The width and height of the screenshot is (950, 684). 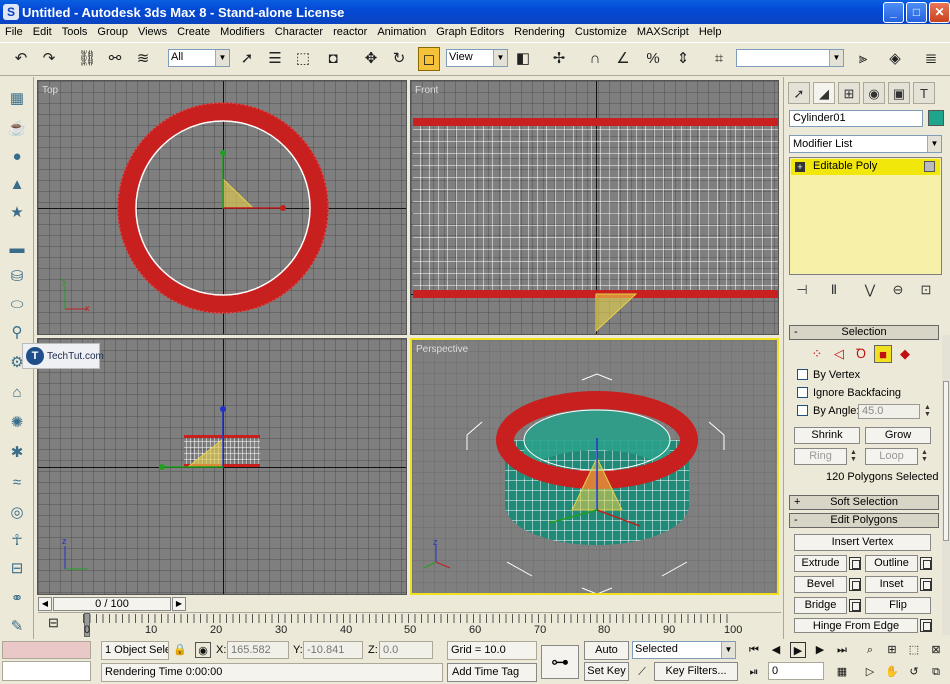 I want to click on menu-reactor: reactor, so click(x=350, y=31).